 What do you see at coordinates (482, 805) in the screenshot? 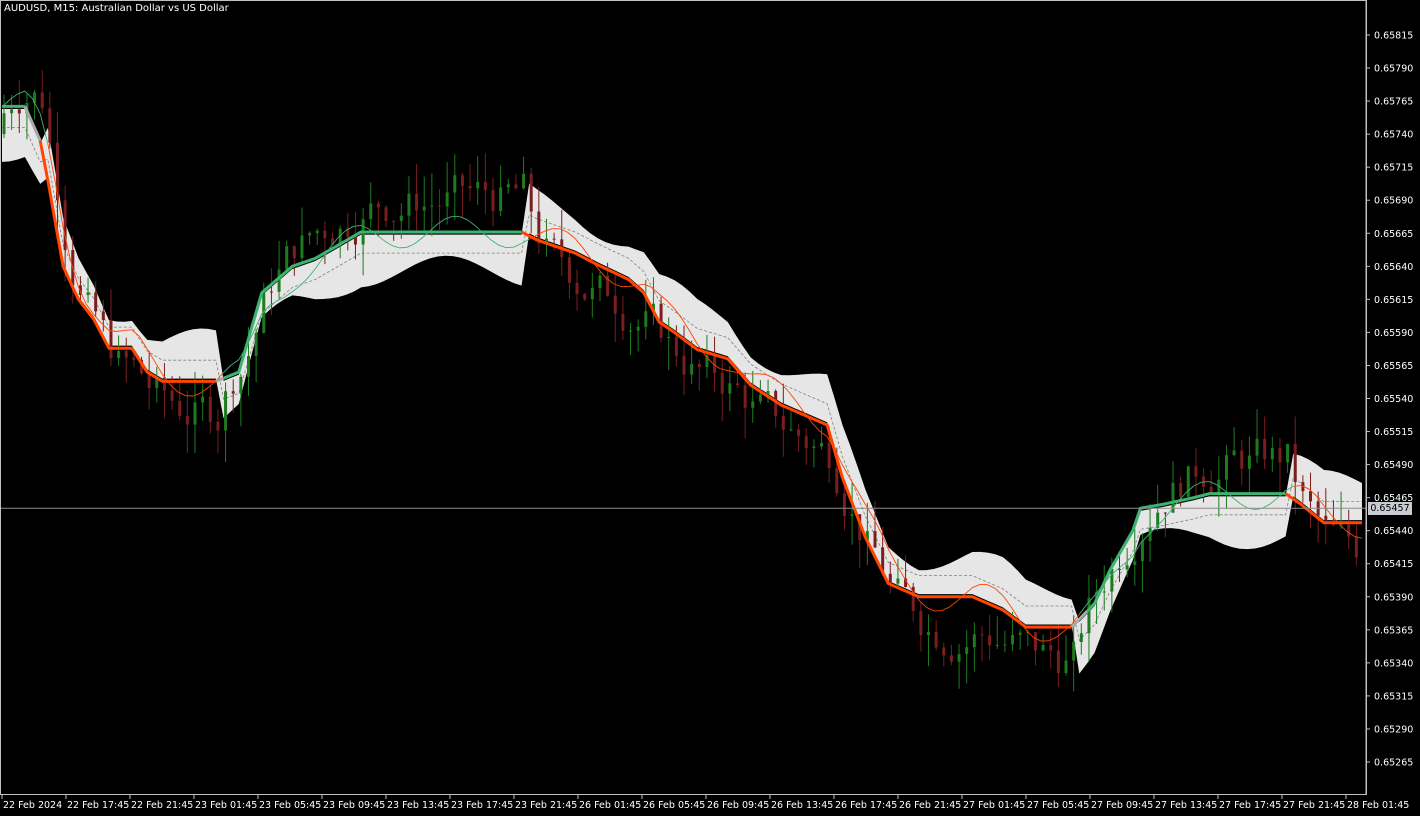
I see `time-label: 23 Feb 17:45` at bounding box center [482, 805].